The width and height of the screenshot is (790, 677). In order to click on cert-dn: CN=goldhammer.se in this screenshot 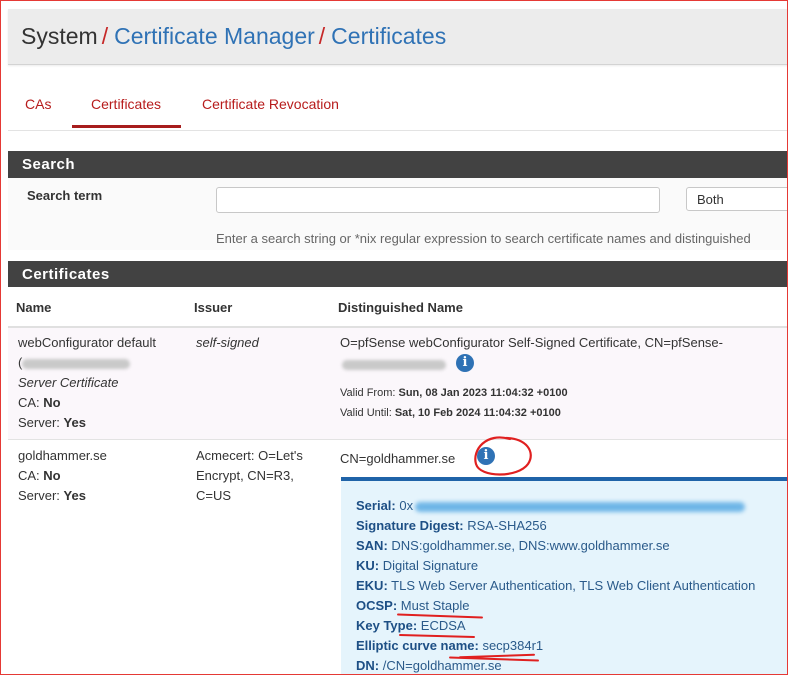, I will do `click(398, 458)`.